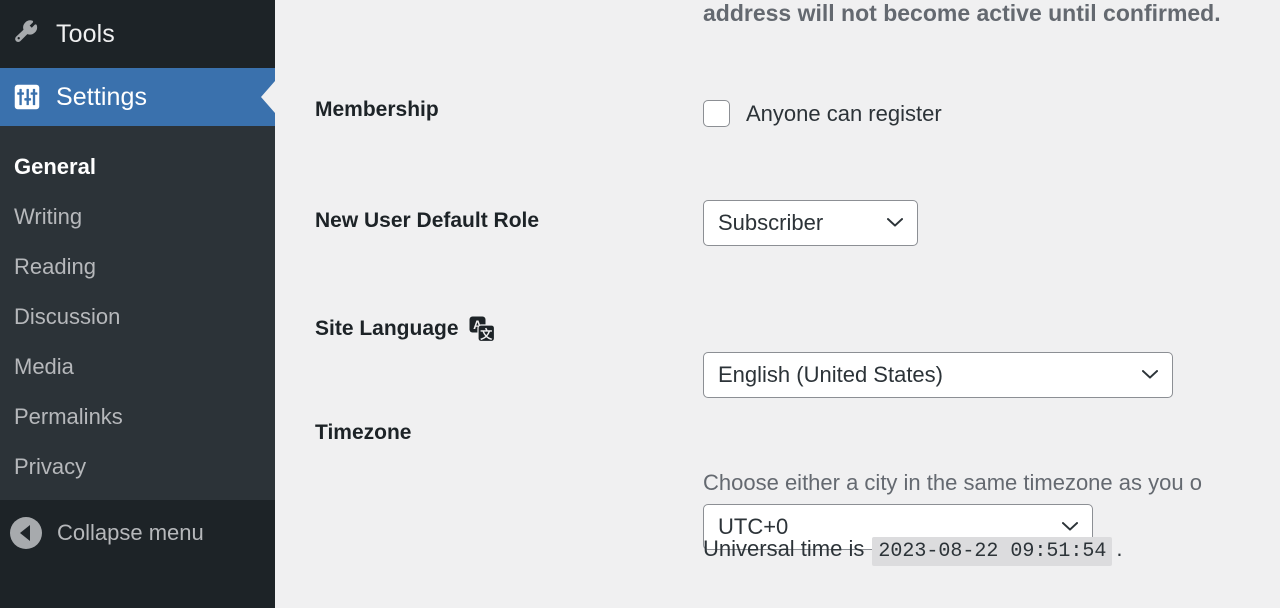 The width and height of the screenshot is (1280, 608). Describe the element at coordinates (27, 34) in the screenshot. I see `wrench-icon` at that location.